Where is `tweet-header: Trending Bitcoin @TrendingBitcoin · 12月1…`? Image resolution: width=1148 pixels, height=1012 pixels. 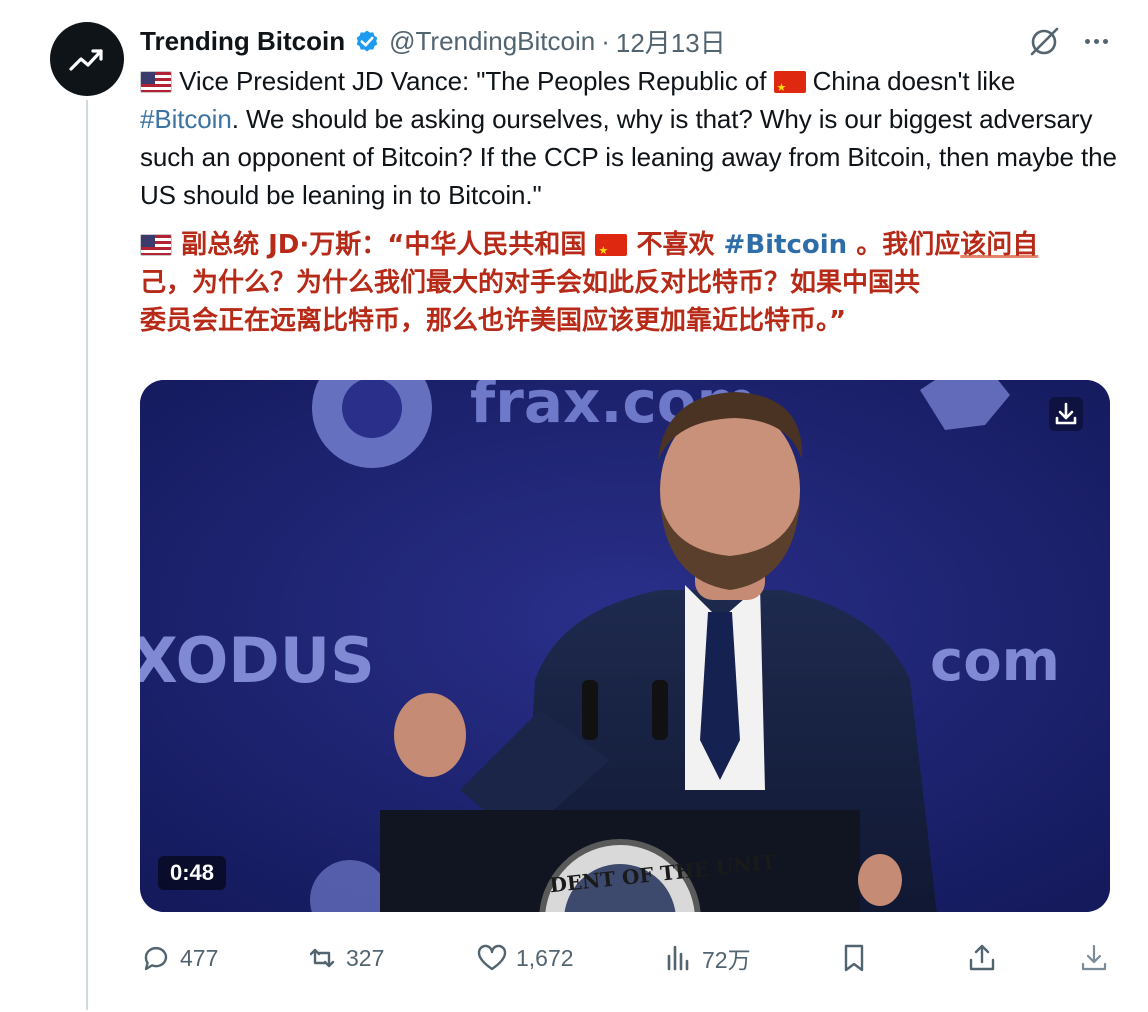
tweet-header: Trending Bitcoin @TrendingBitcoin · 12月1… is located at coordinates (433, 41).